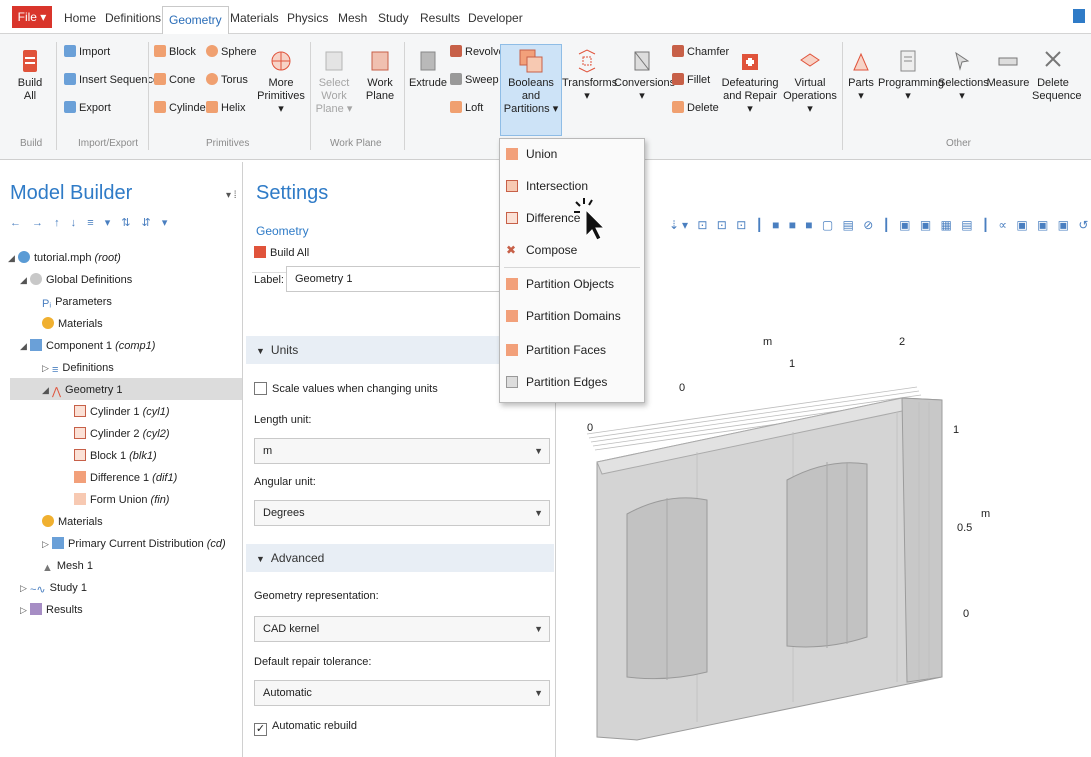  I want to click on build-icon, so click(30, 61).